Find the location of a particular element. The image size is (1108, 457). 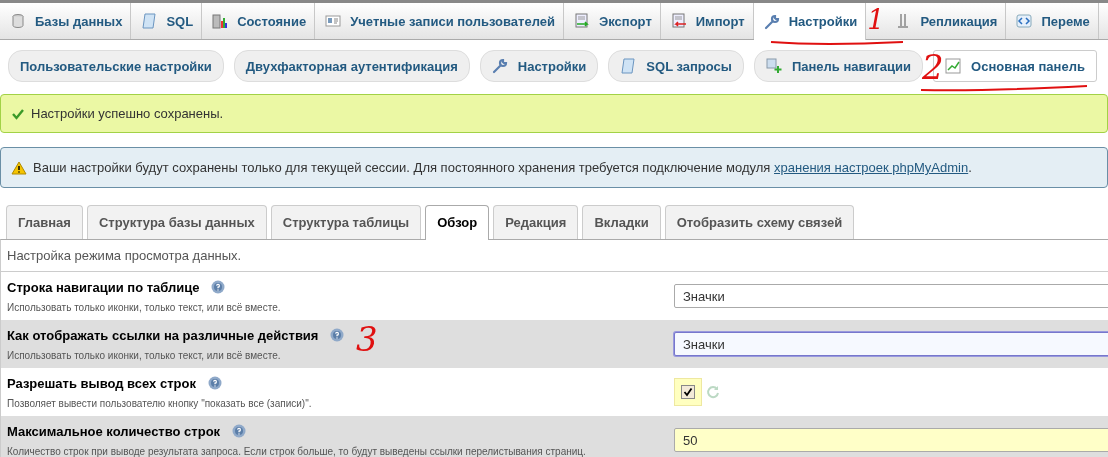

nav-tab: Состояние is located at coordinates (259, 21).